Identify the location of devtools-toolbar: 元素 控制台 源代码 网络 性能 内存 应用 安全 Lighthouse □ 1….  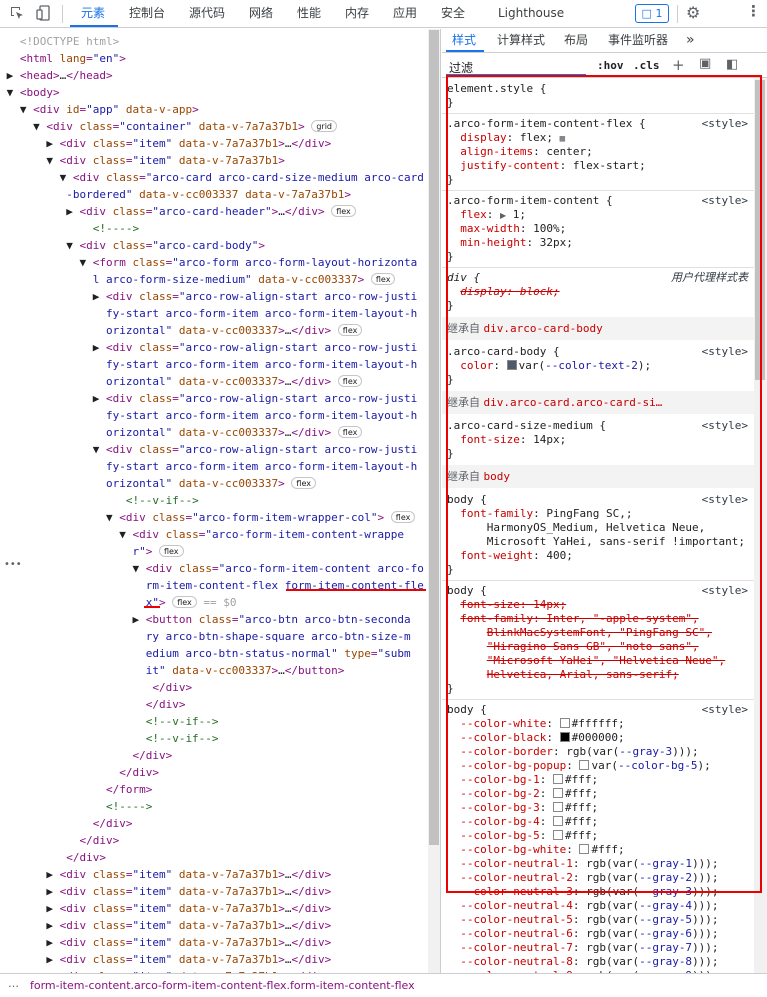
(383, 14).